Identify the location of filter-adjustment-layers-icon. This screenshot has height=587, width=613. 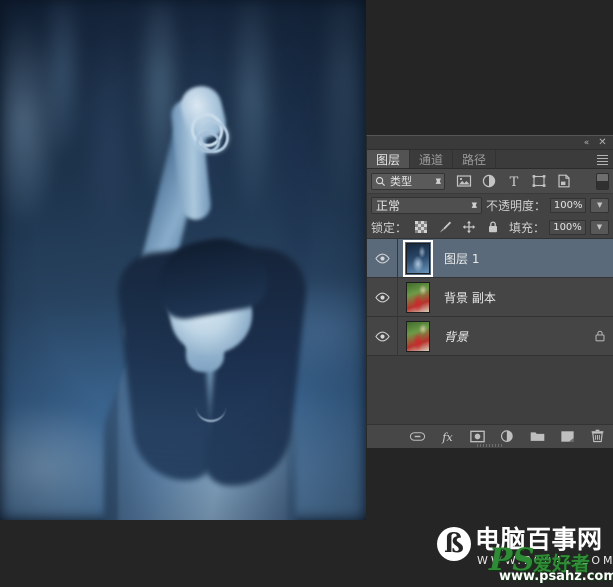
(489, 181).